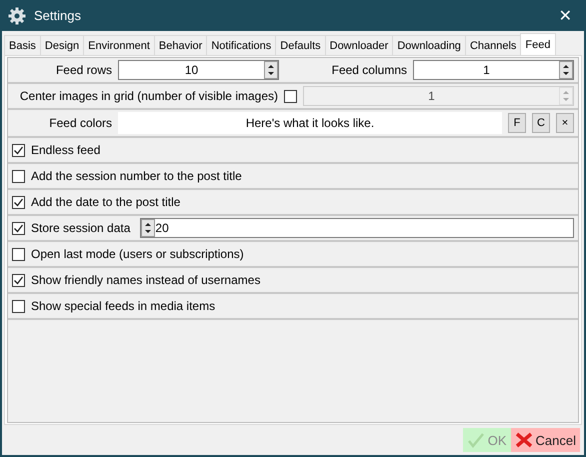  Describe the element at coordinates (545, 440) in the screenshot. I see `cancel-button: Cancel` at that location.